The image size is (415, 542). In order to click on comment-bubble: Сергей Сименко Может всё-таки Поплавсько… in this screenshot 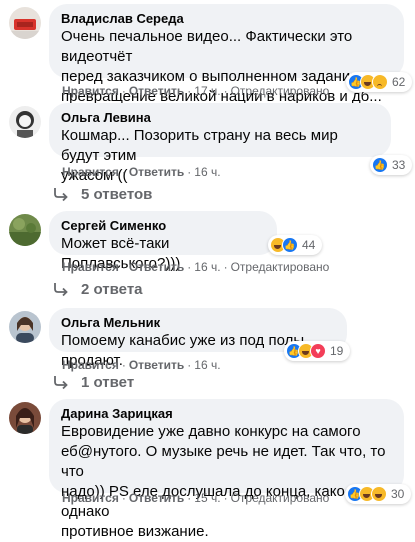, I will do `click(163, 241)`.